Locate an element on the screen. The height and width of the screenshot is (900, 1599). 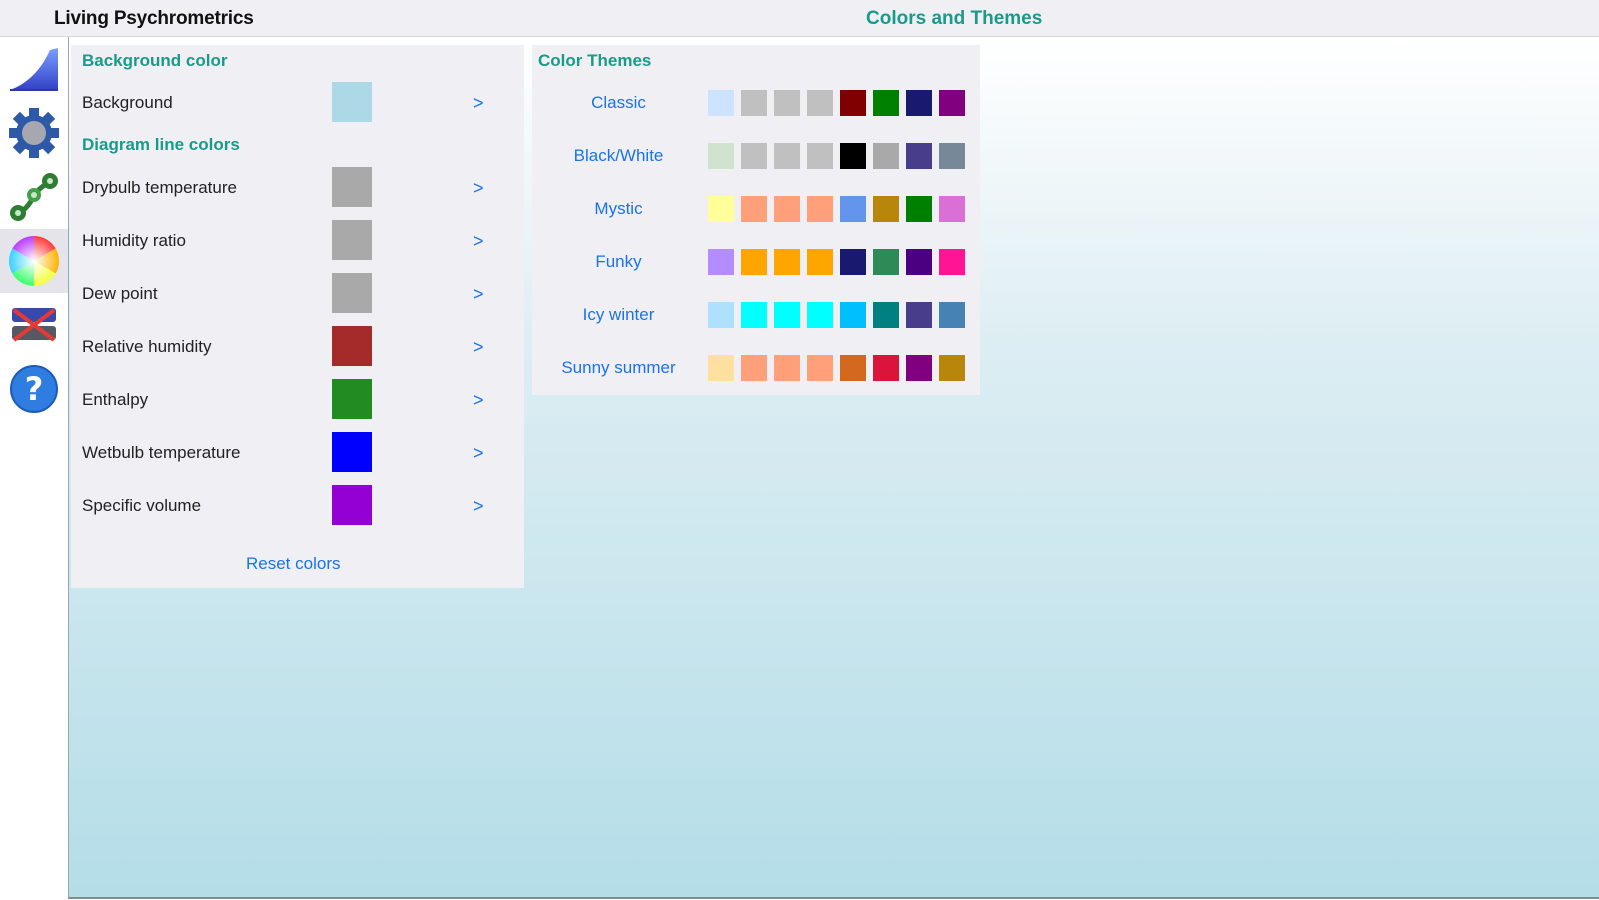
sidebar-item-settings is located at coordinates (34, 133).